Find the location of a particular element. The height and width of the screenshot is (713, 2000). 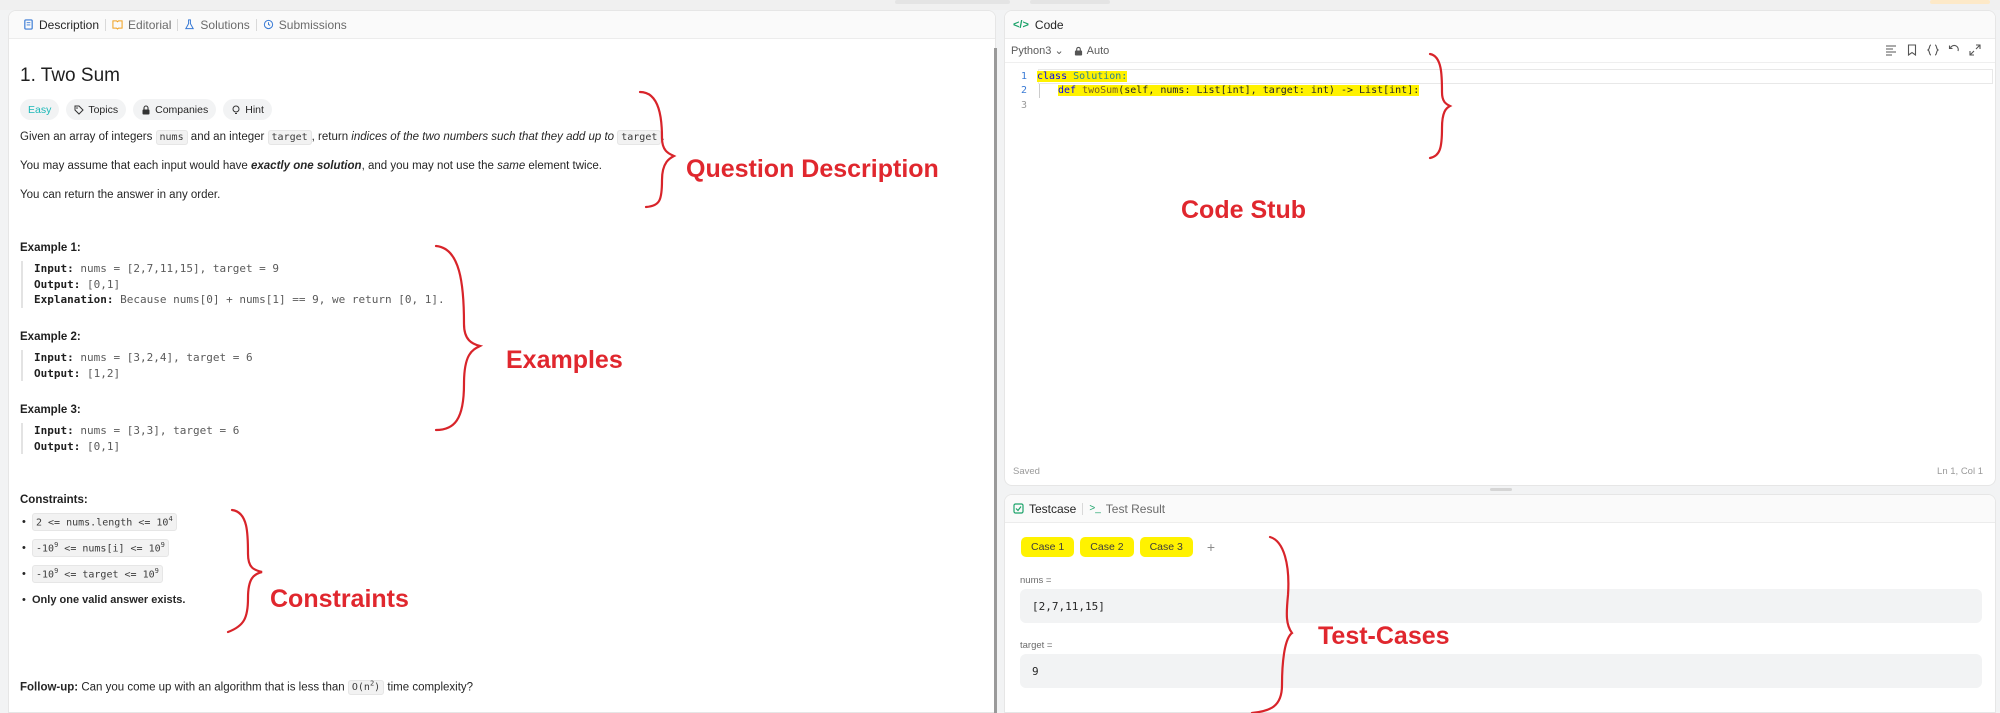

flask-icon is located at coordinates (190, 24).